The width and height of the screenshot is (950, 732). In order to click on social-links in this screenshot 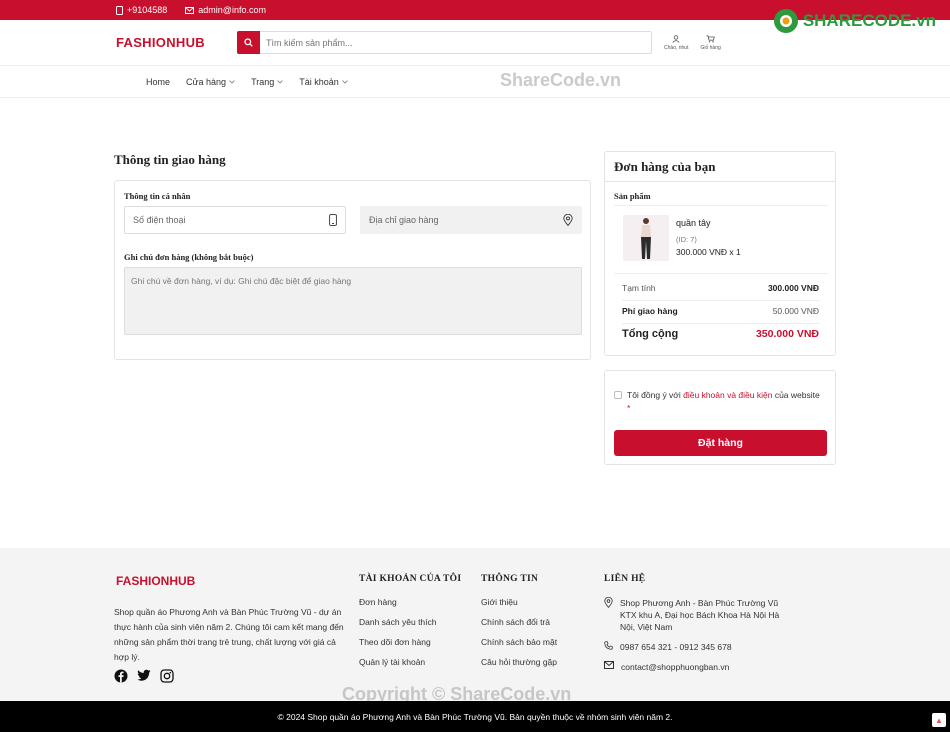, I will do `click(144, 676)`.